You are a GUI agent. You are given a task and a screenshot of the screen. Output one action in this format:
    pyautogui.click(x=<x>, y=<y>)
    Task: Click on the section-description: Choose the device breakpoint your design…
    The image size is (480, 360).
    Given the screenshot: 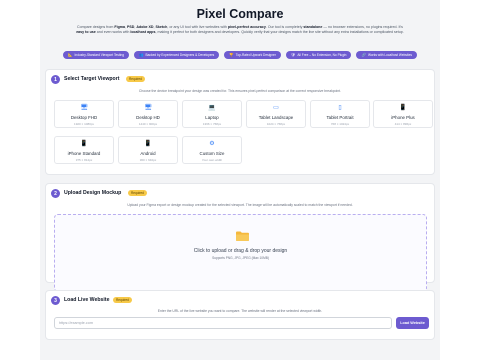 What is the action you would take?
    pyautogui.click(x=240, y=91)
    